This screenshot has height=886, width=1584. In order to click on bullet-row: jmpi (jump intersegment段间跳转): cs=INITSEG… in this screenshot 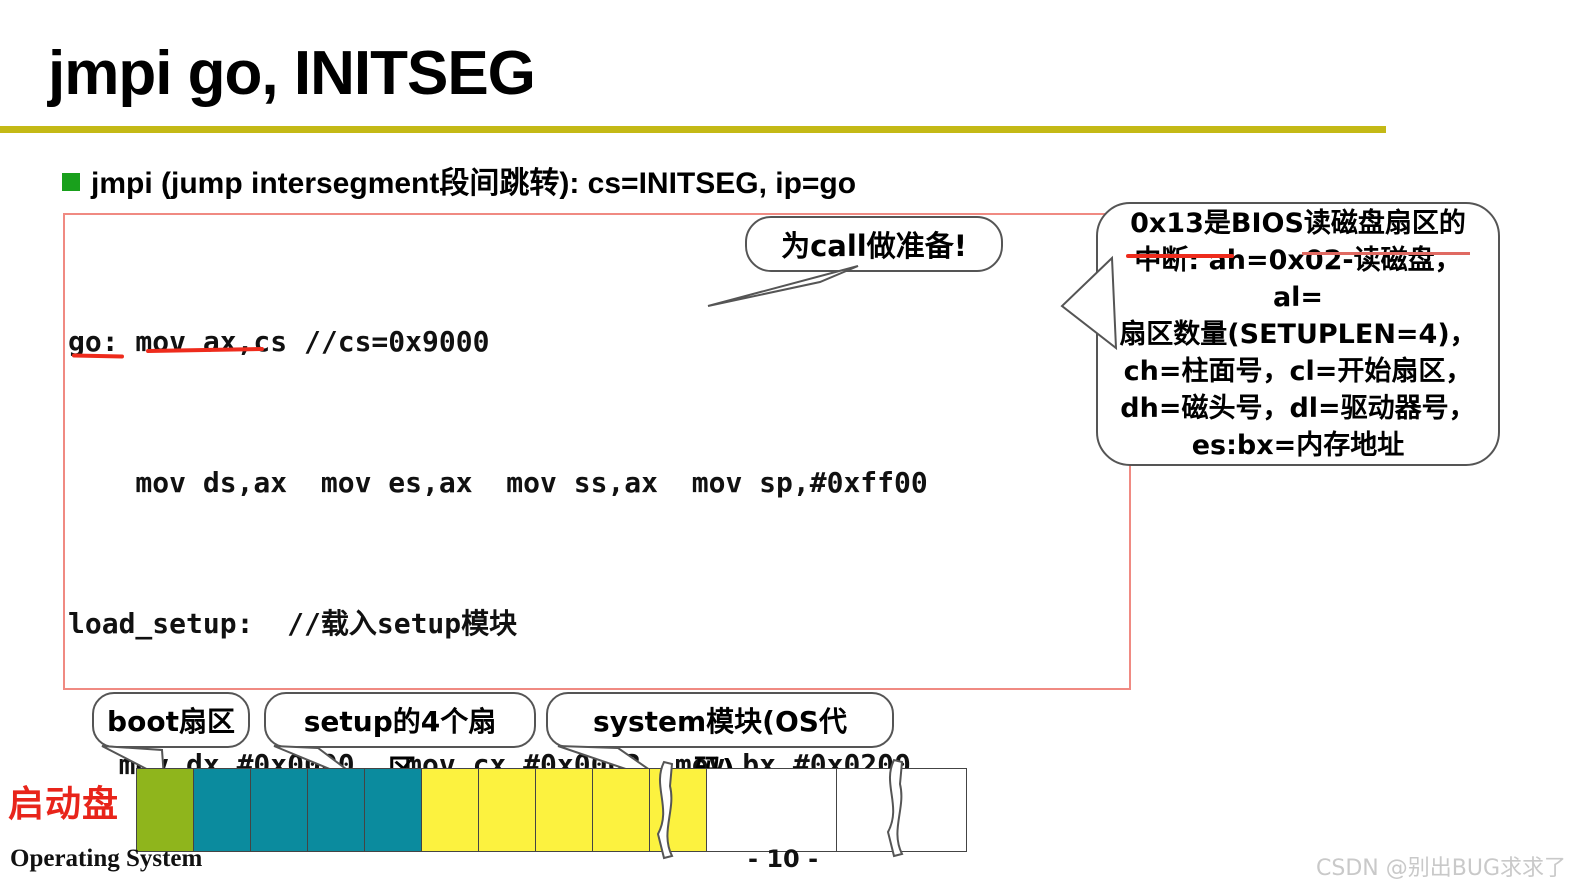, I will do `click(459, 180)`.